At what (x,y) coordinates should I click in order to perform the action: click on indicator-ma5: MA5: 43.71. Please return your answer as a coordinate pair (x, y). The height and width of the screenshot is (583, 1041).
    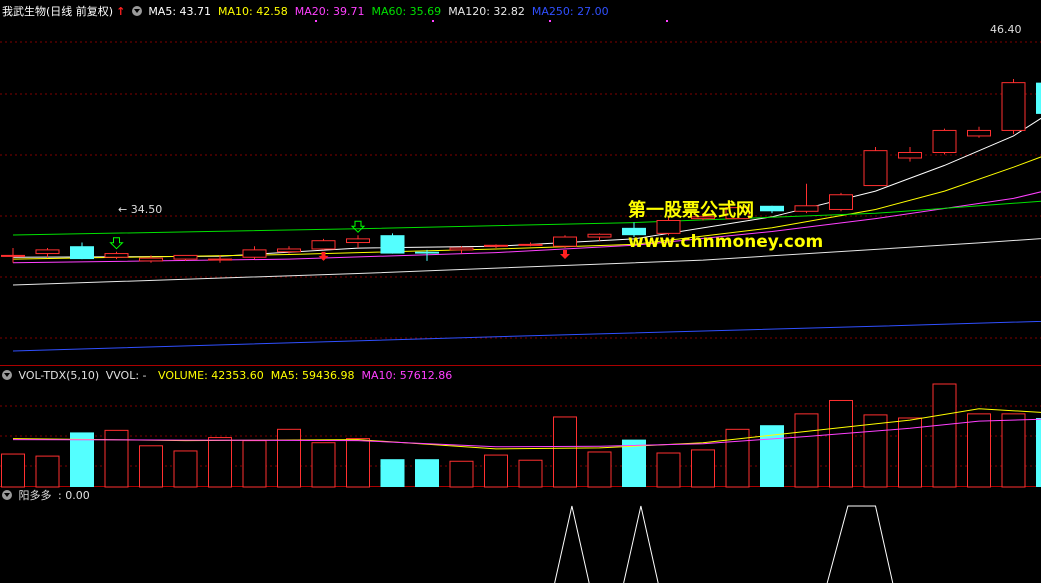
    Looking at the image, I should click on (180, 11).